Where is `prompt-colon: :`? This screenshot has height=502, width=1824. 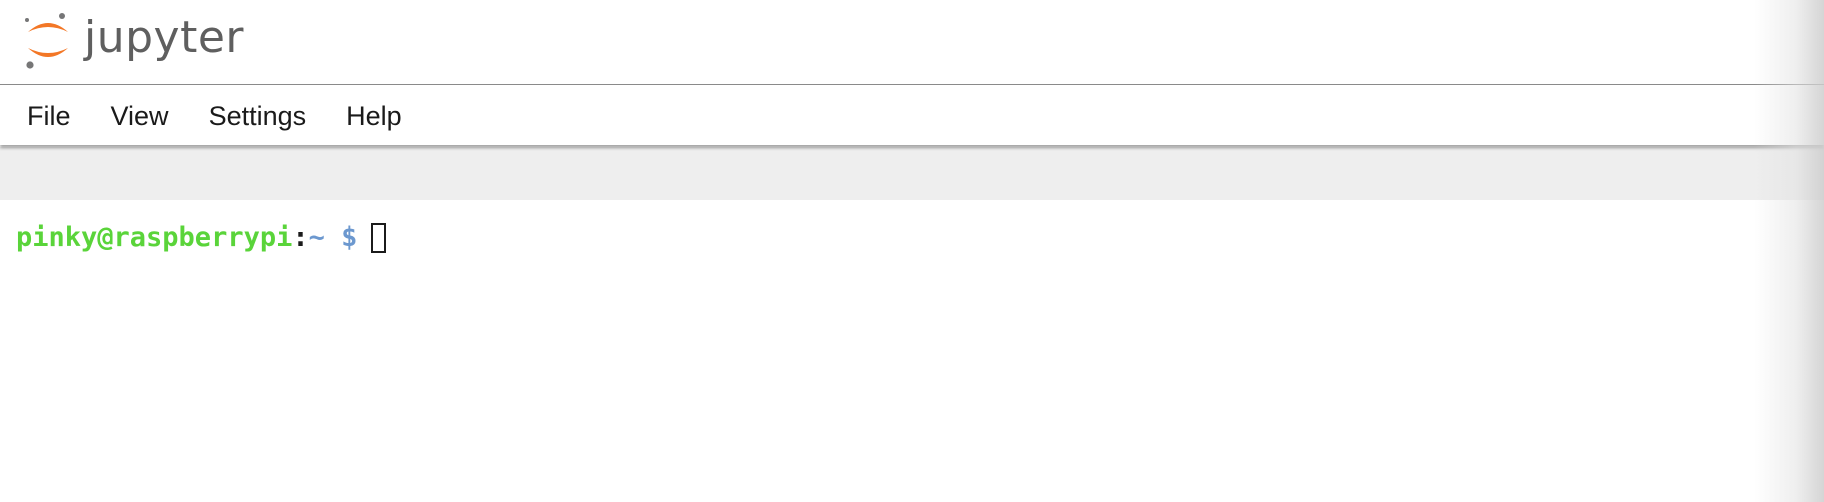
prompt-colon: : is located at coordinates (300, 237).